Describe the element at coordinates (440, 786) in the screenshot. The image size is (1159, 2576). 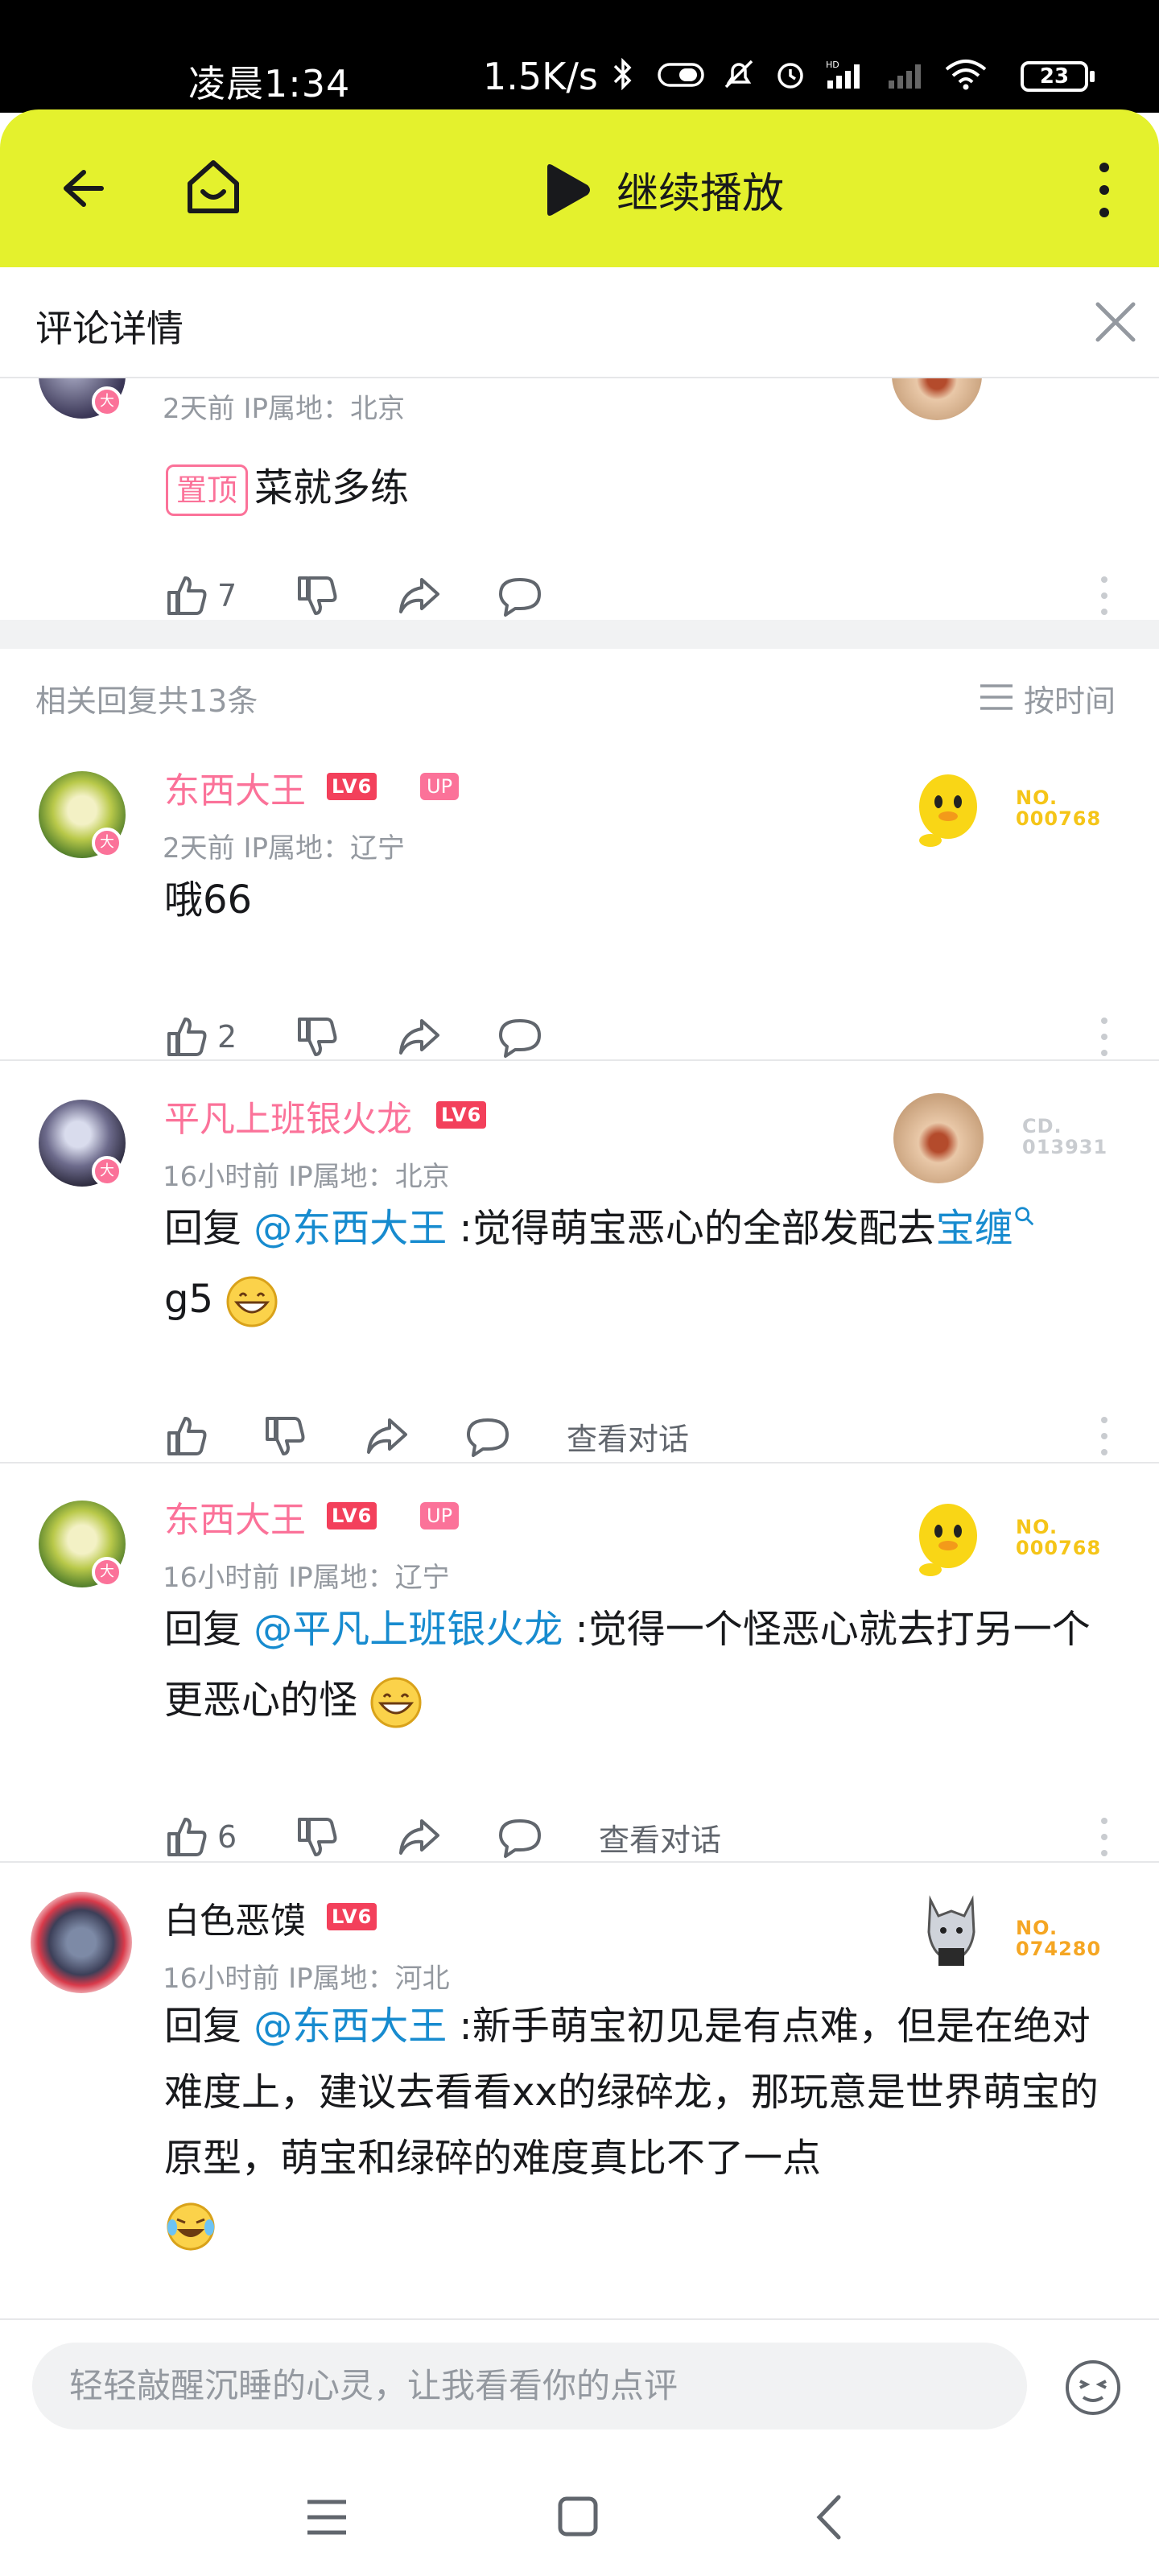
I see `up-badge: UP` at that location.